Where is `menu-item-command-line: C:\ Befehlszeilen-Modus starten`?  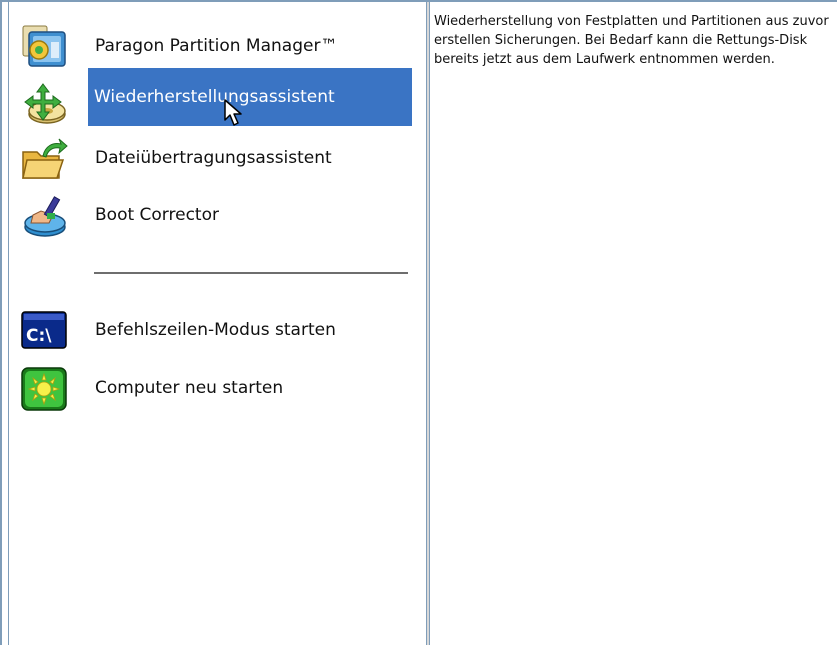
menu-item-command-line: C:\ Befehlszeilen-Modus starten is located at coordinates (219, 330).